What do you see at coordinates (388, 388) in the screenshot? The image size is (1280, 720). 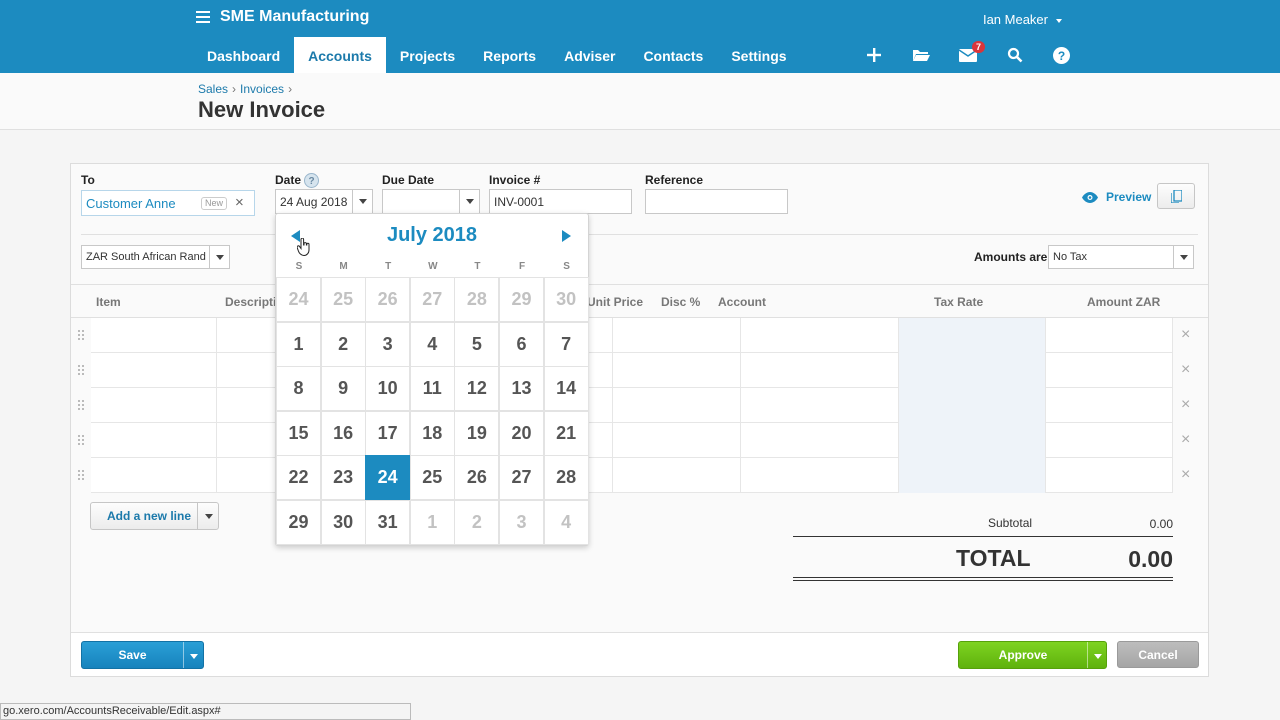 I see `calendar-day: 10` at bounding box center [388, 388].